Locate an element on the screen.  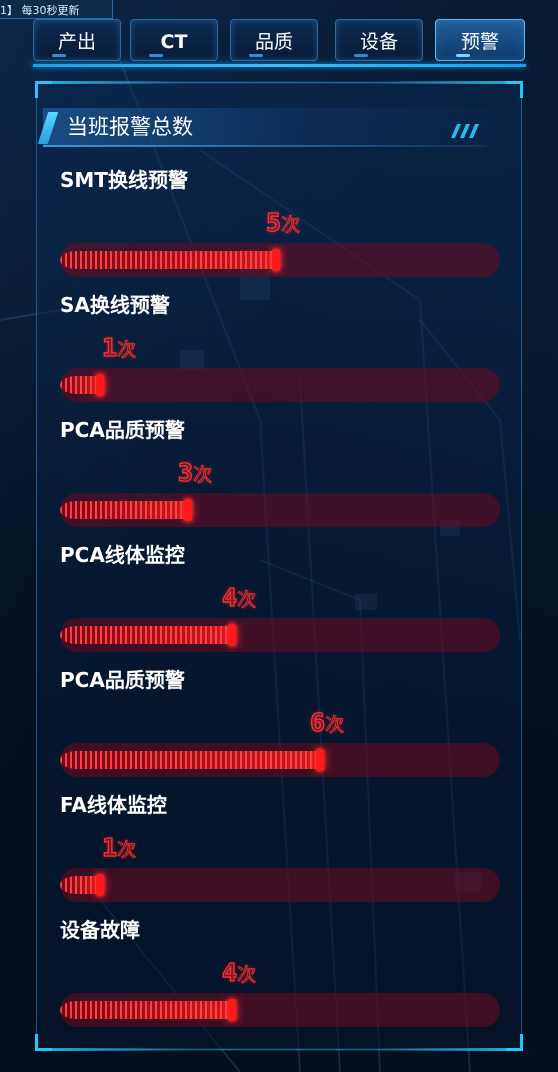
tab-output: 产出 is located at coordinates (77, 40).